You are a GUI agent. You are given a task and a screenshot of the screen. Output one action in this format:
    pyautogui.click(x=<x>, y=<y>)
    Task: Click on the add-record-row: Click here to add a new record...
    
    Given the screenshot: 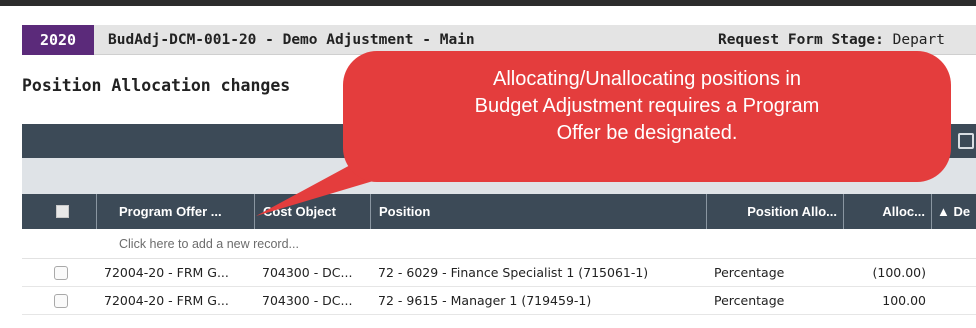 What is the action you would take?
    pyautogui.click(x=499, y=244)
    